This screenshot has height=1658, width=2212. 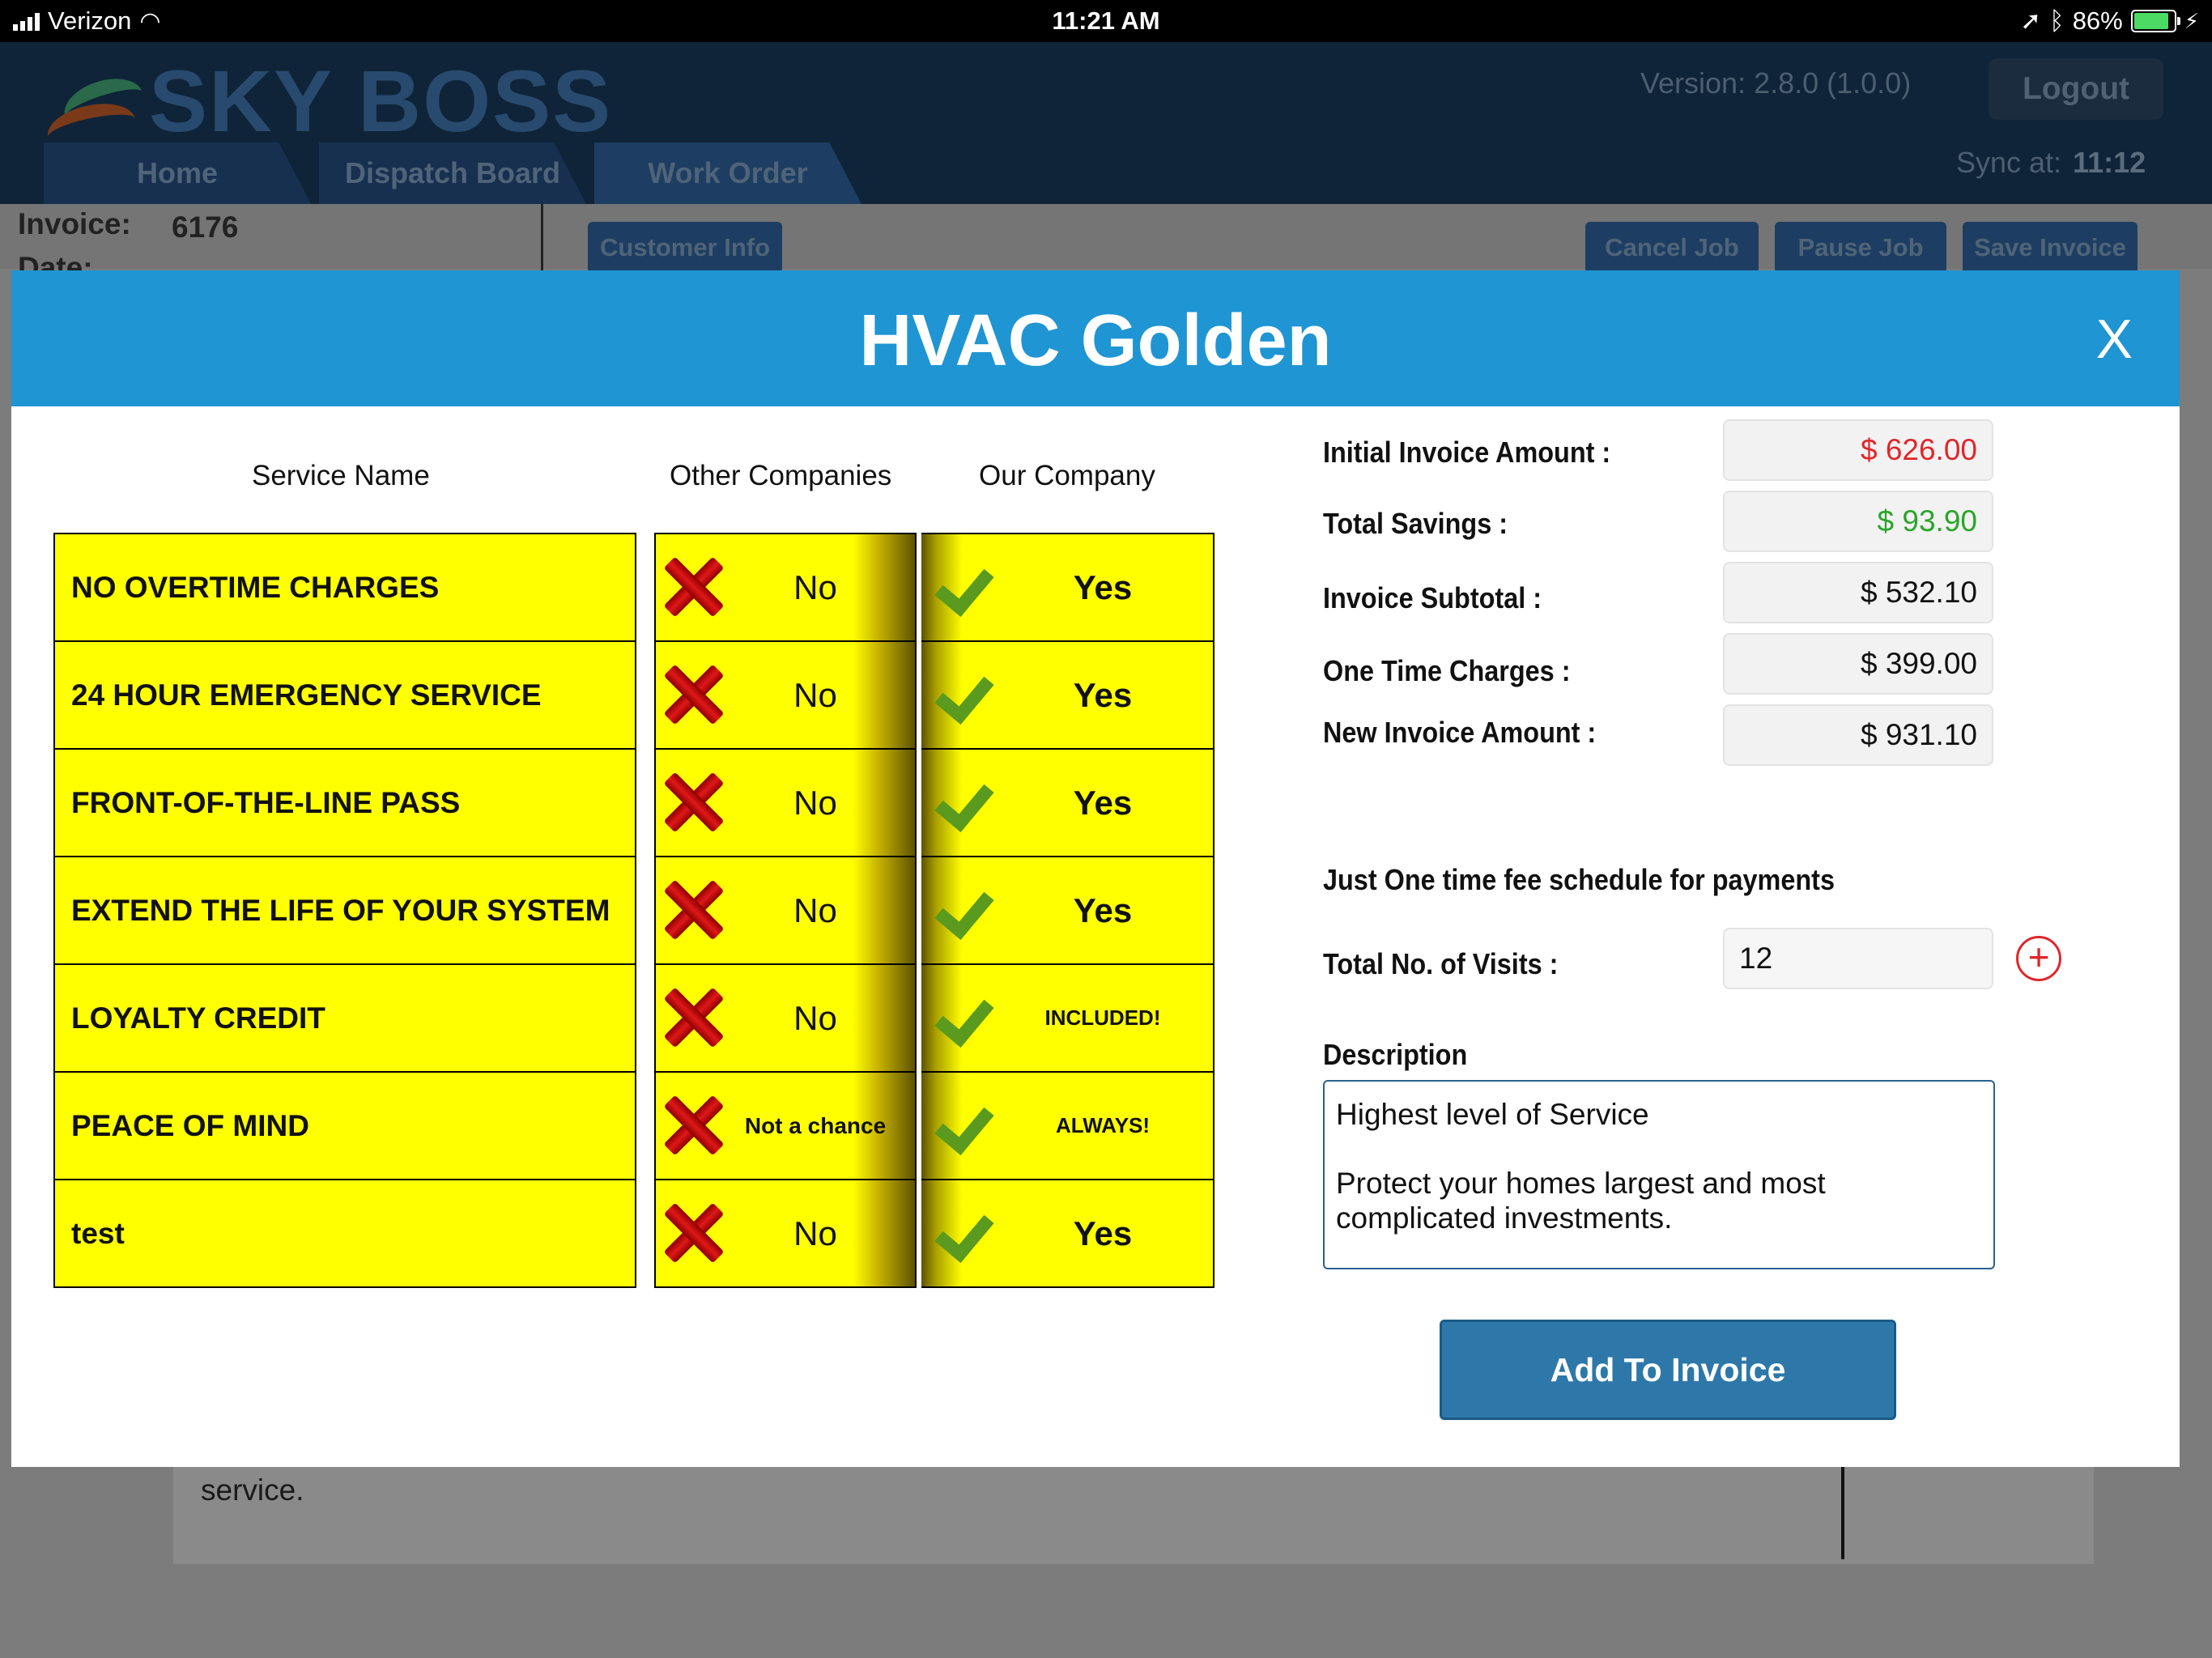 What do you see at coordinates (1103, 1125) in the screenshot?
I see `our-company-value: ALWAYS!` at bounding box center [1103, 1125].